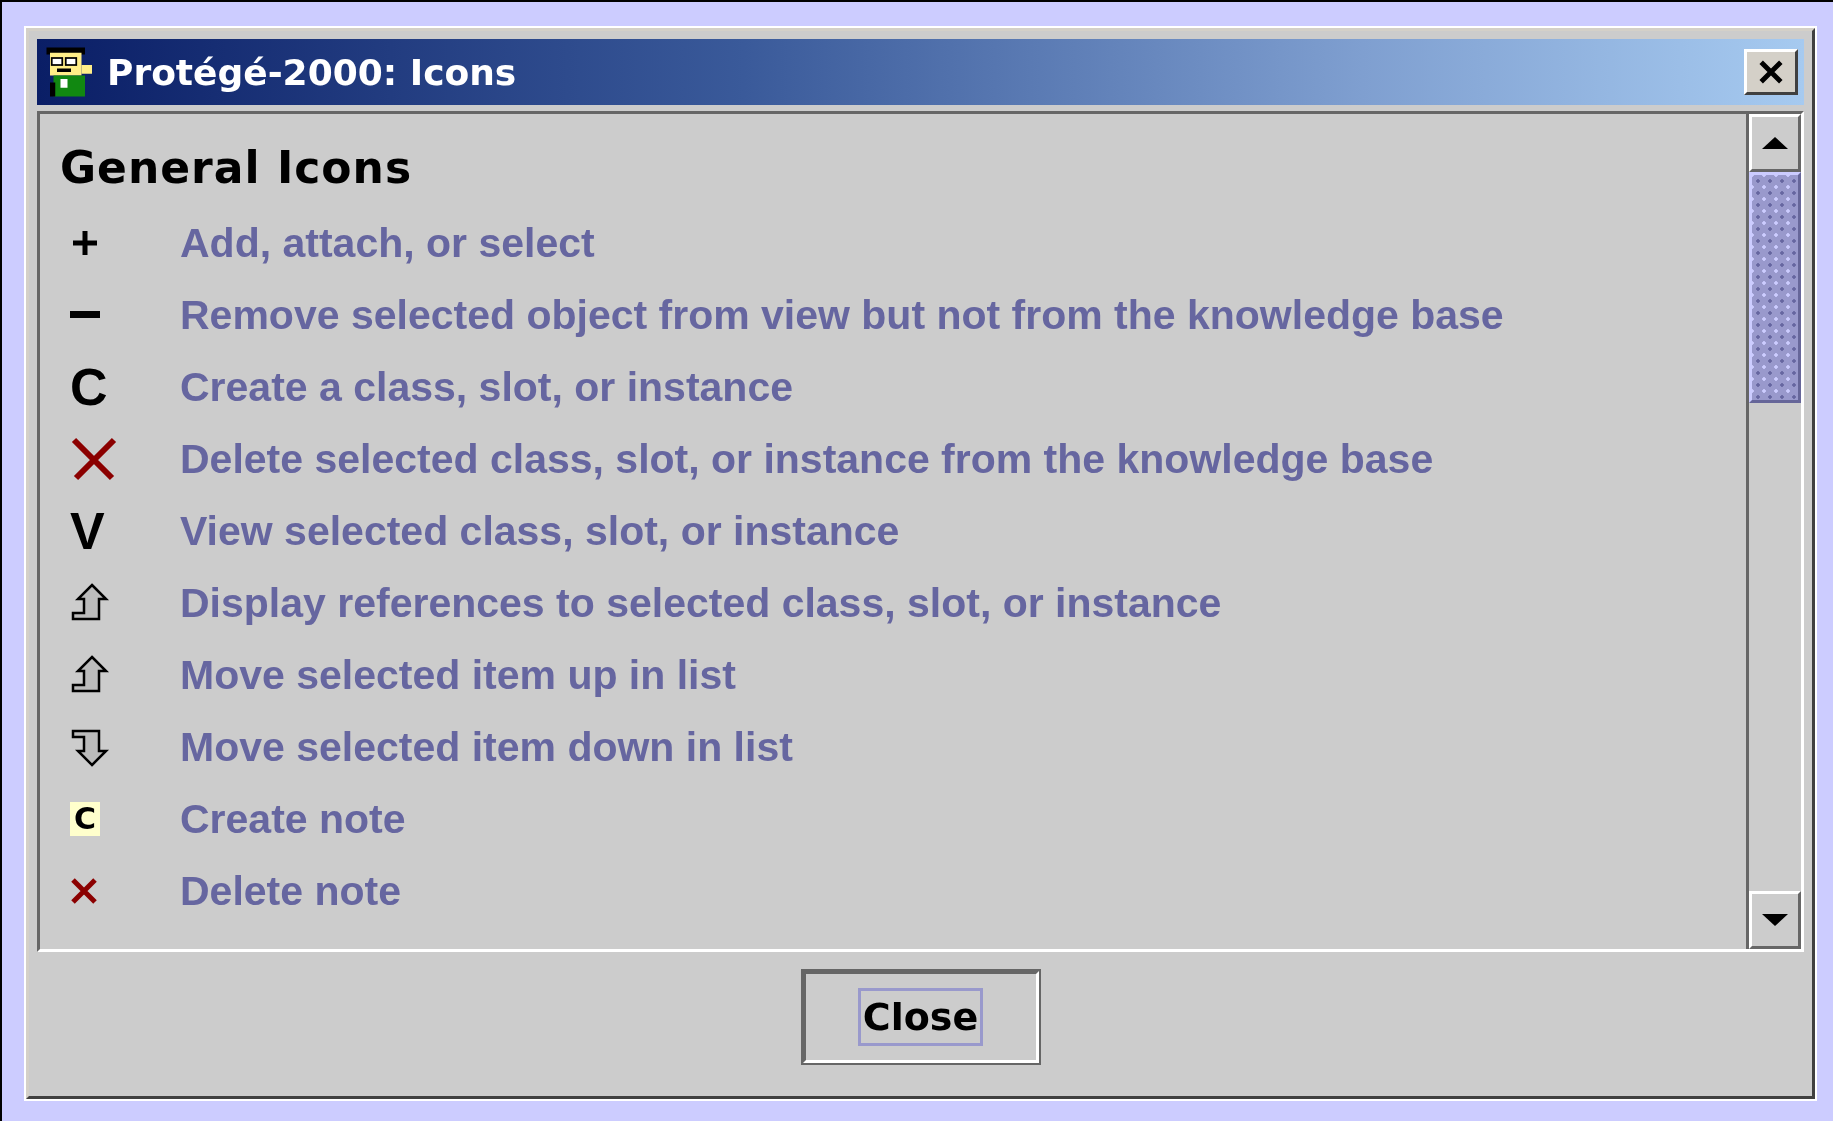 This screenshot has height=1121, width=1833. I want to click on scroll-down-button, so click(1775, 920).